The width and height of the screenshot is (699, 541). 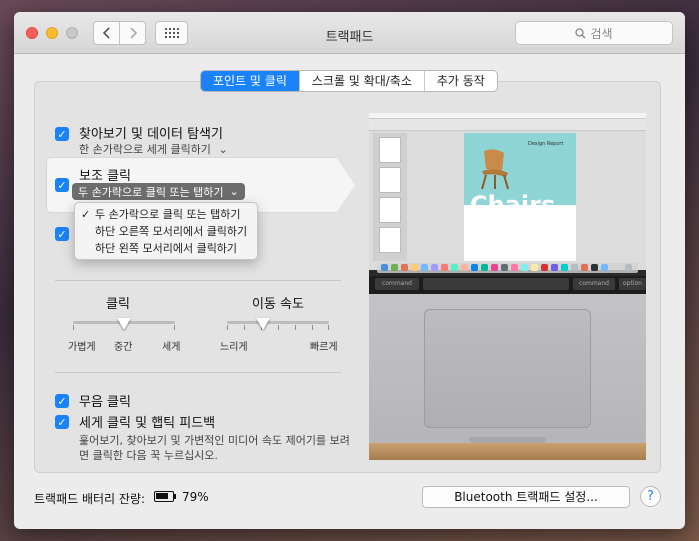 What do you see at coordinates (324, 347) in the screenshot?
I see `speed-label-fast: 빠르게` at bounding box center [324, 347].